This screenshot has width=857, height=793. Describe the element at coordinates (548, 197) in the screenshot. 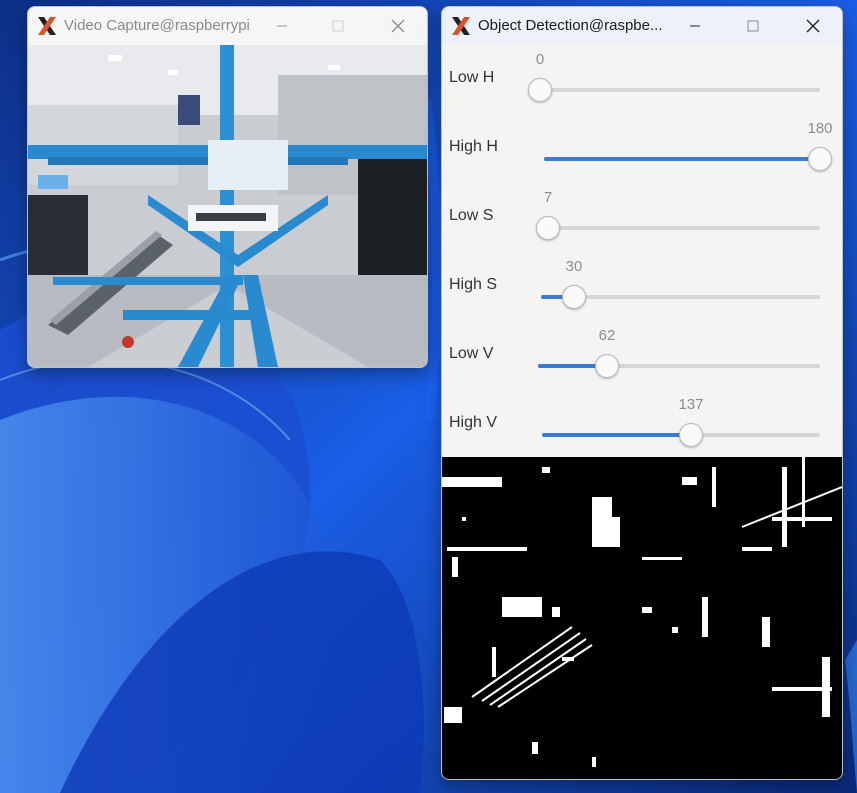

I see `slider-value: 7` at that location.